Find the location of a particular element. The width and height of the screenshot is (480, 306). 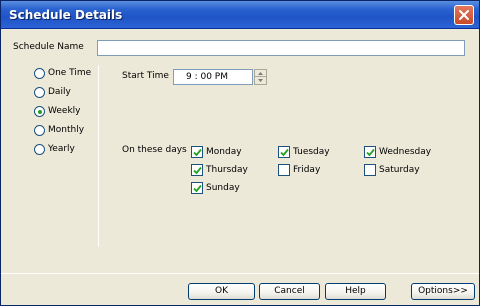

time-spinner is located at coordinates (260, 77).